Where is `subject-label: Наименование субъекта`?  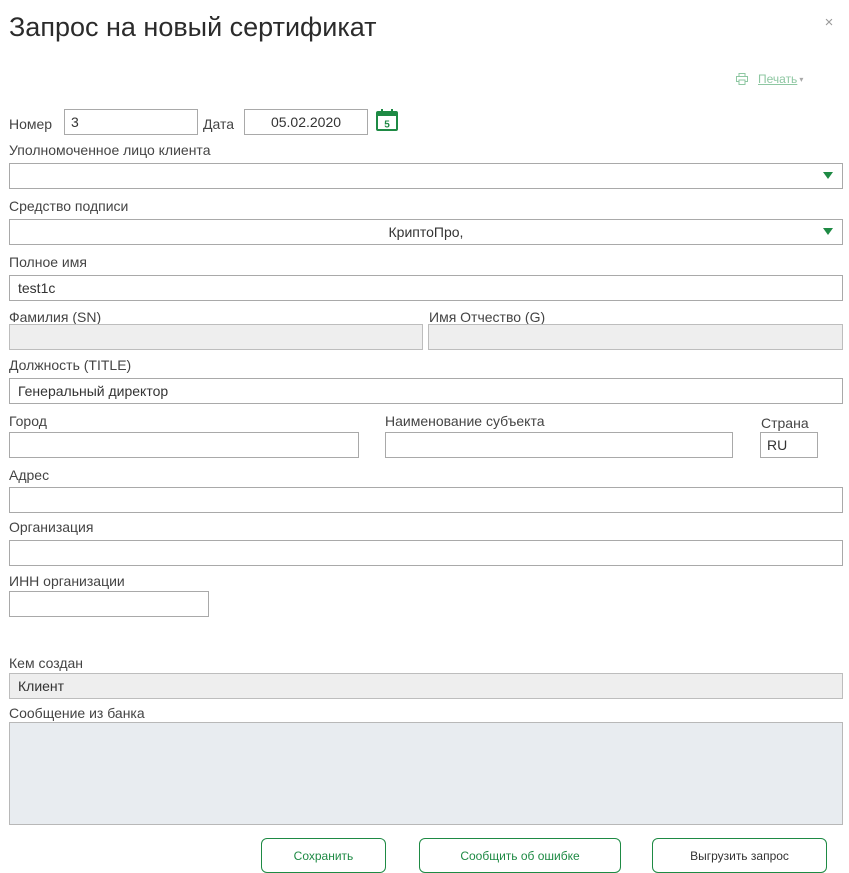
subject-label: Наименование субъекта is located at coordinates (465, 421).